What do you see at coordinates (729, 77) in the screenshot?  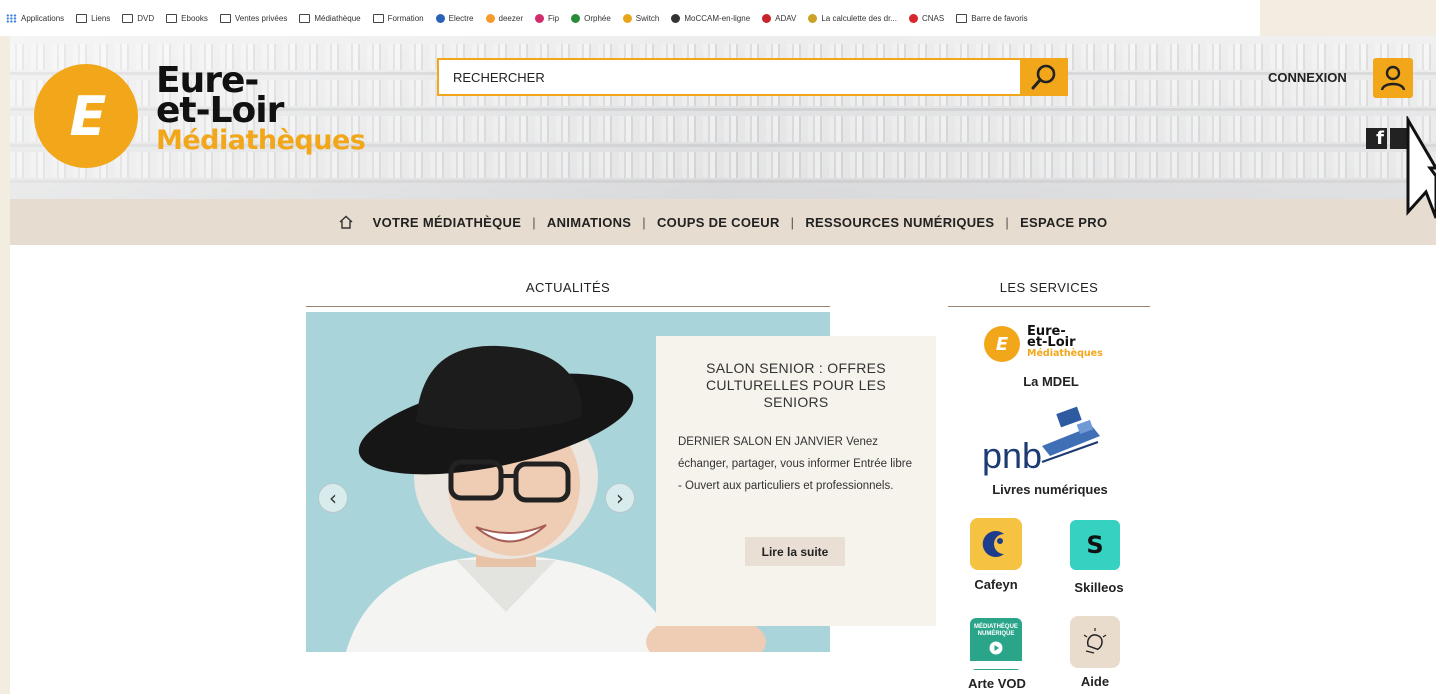 I see `search-input: RECHERCHER` at bounding box center [729, 77].